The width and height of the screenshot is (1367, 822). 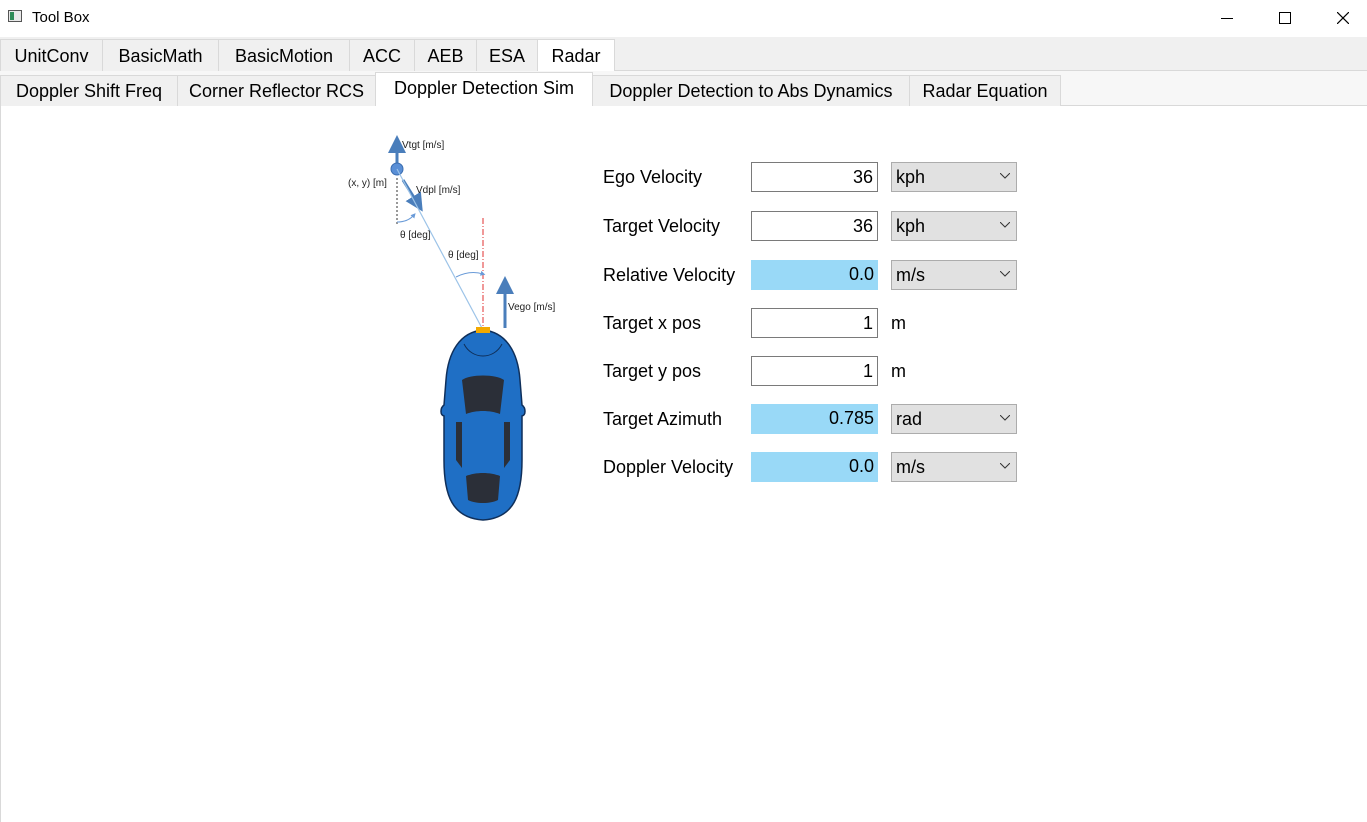 I want to click on xy-label: (x, y) [m], so click(x=367, y=183).